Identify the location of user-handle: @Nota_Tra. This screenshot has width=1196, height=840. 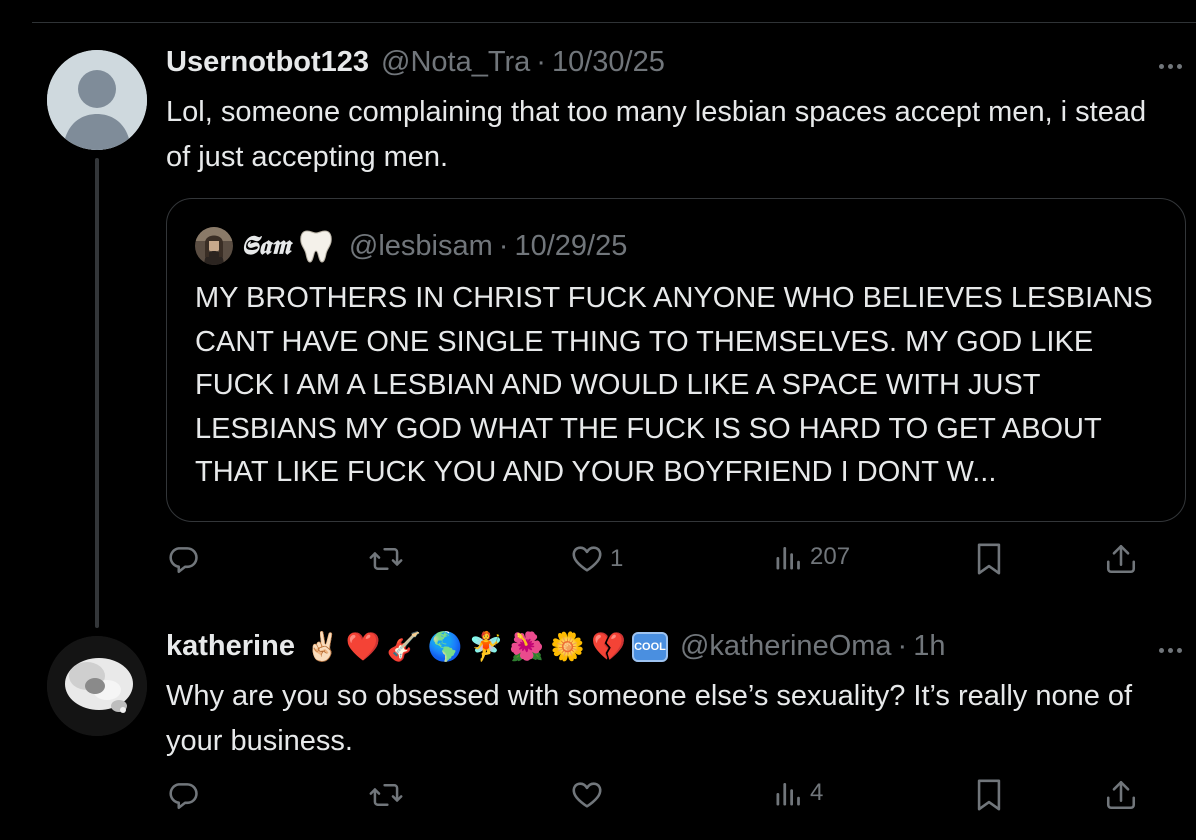
(455, 62).